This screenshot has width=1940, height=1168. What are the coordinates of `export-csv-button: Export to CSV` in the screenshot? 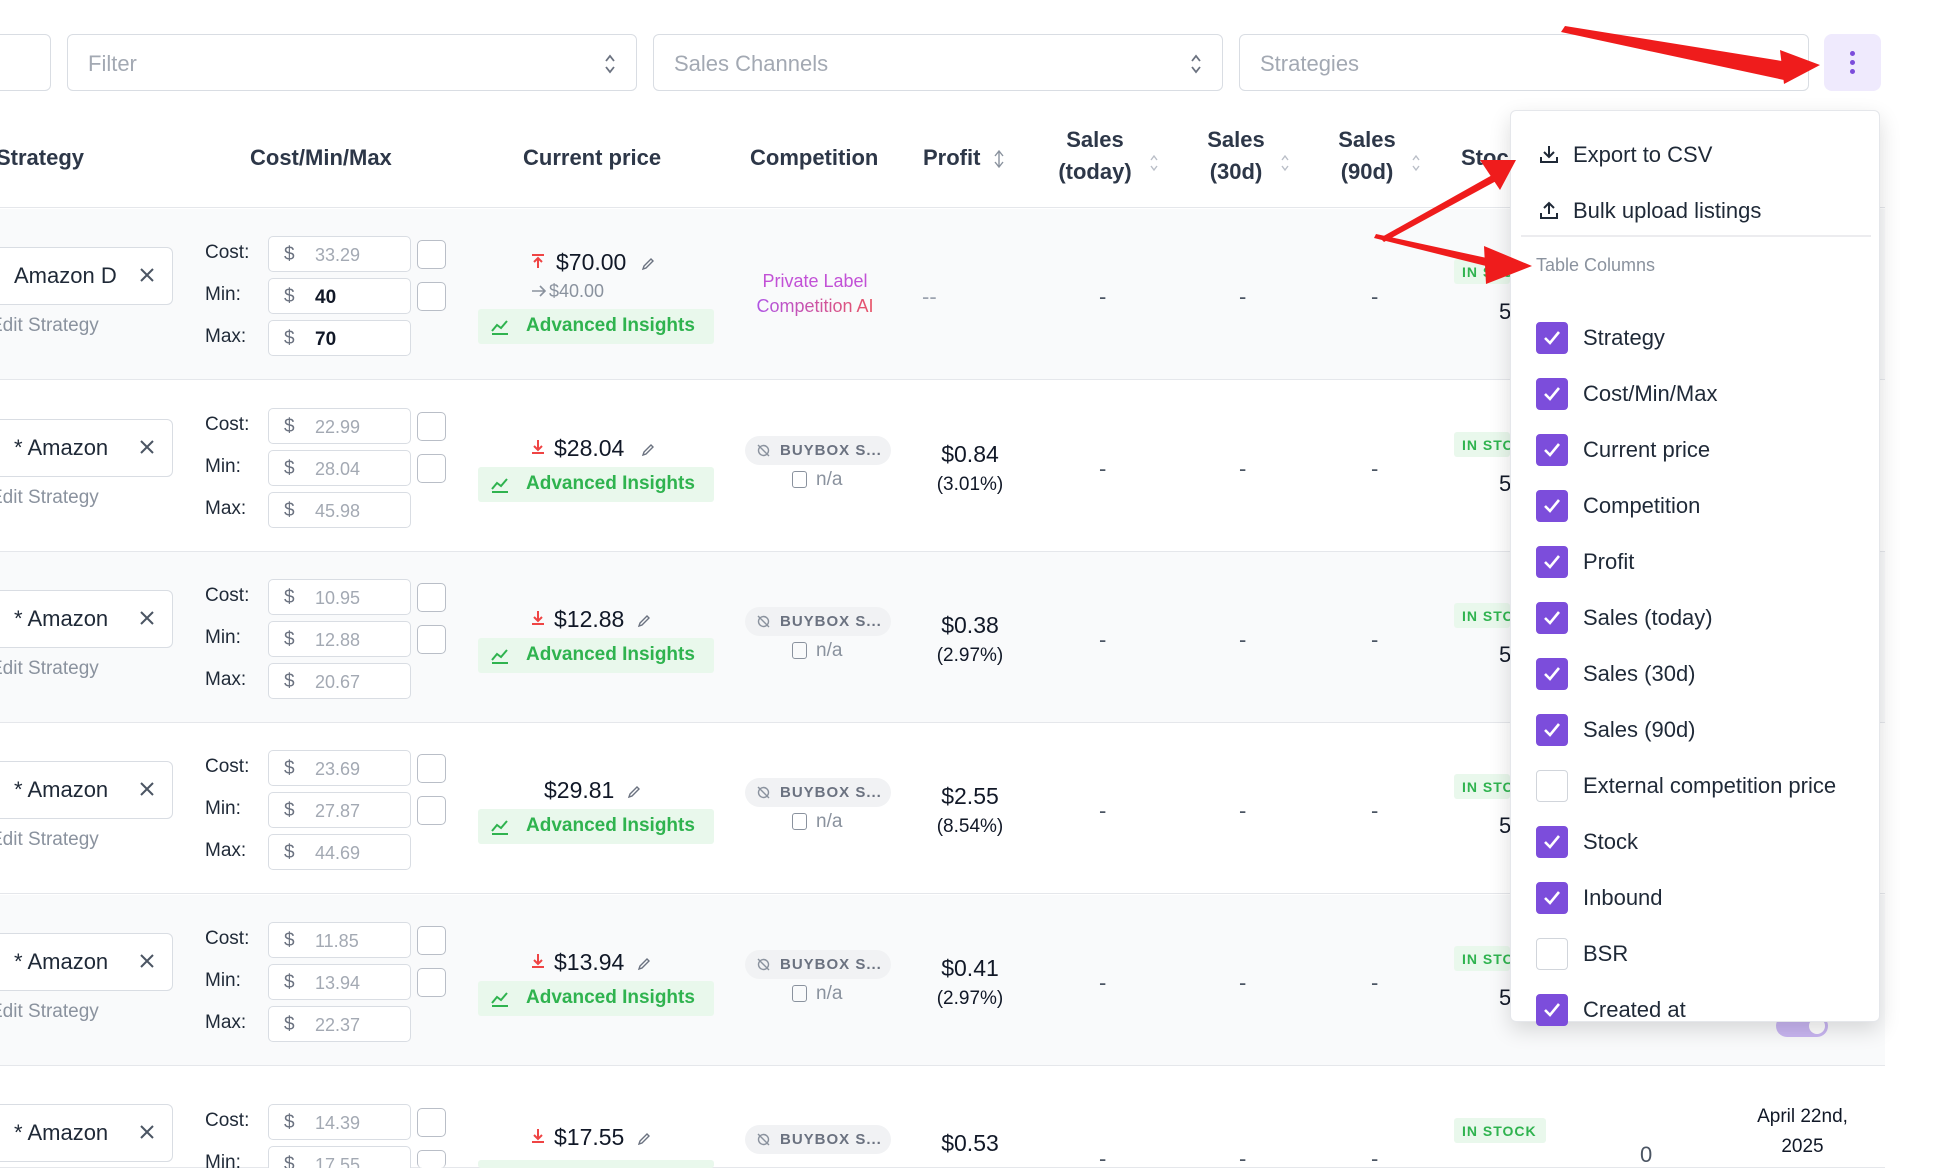 It's located at (1696, 154).